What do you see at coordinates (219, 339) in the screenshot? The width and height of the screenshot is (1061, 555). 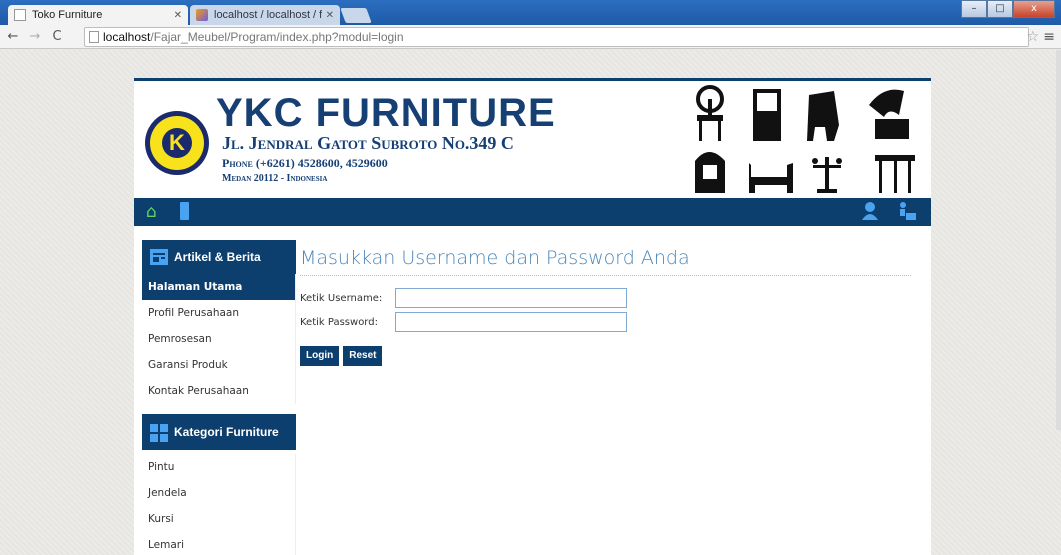 I see `sidebar-item-pemrosesan: Pemrosesan` at bounding box center [219, 339].